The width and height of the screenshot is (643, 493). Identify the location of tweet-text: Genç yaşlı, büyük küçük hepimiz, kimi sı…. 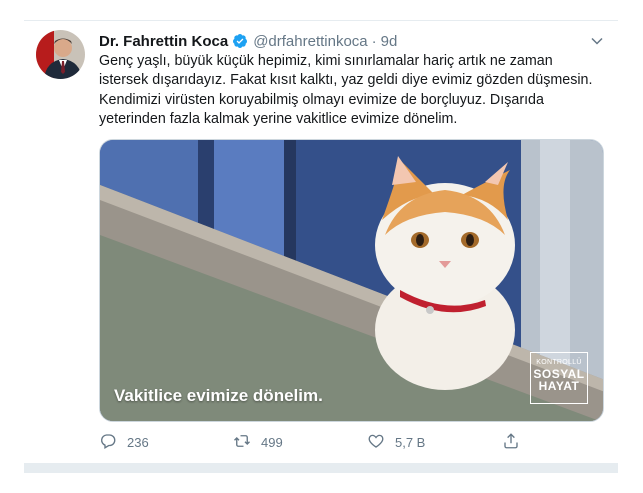
(355, 91).